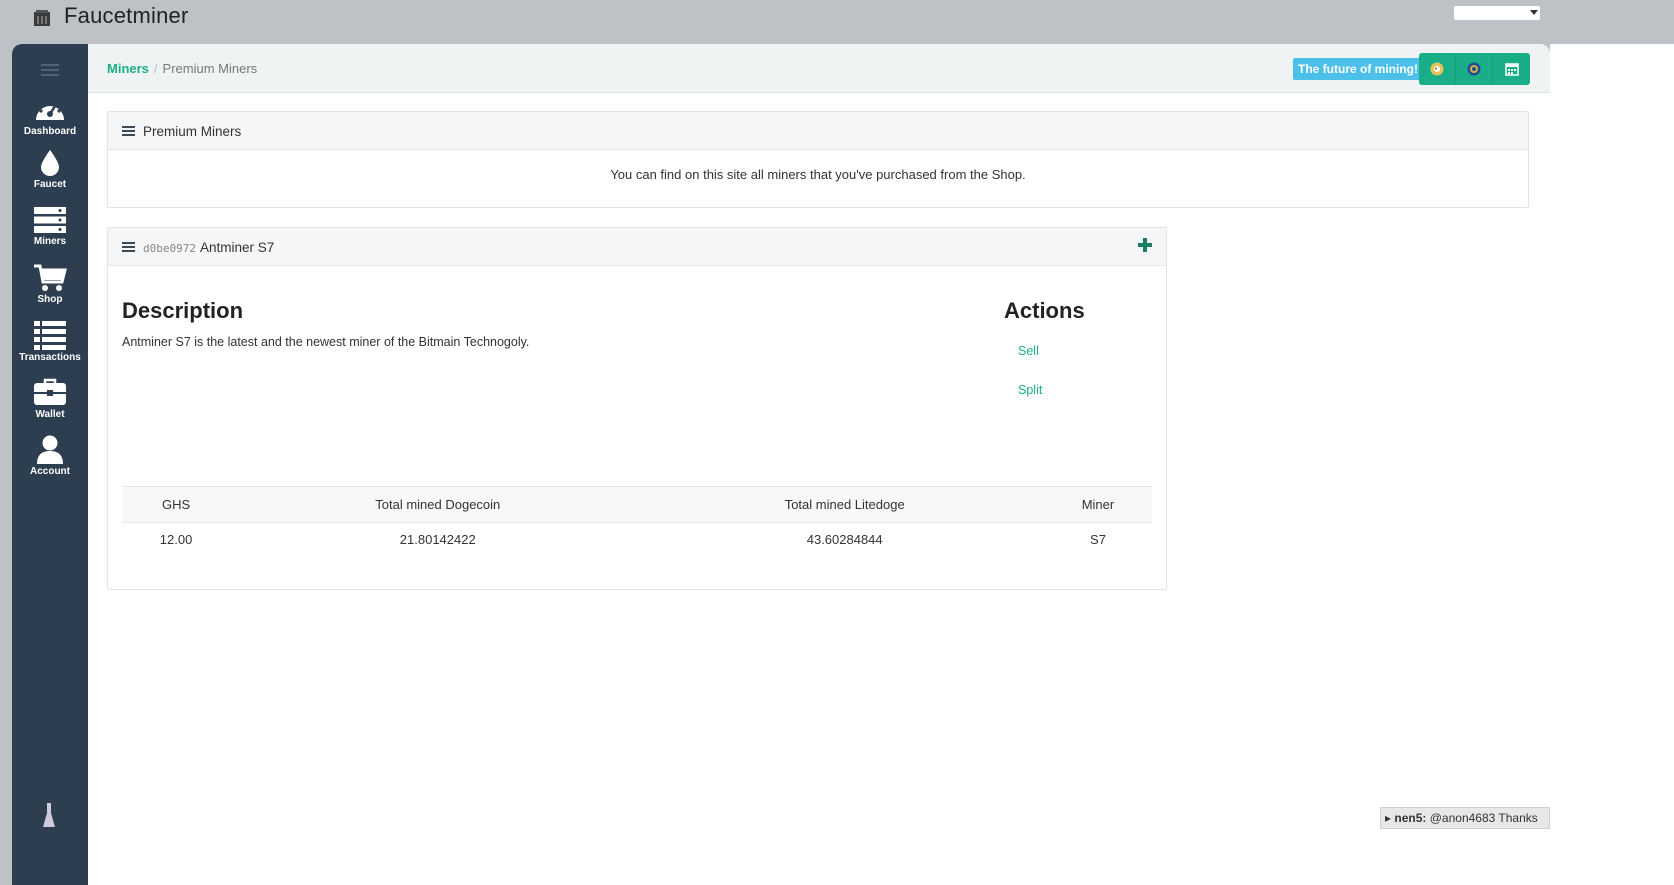 The height and width of the screenshot is (885, 1674). I want to click on breadcrumb: Miners / Premium Miners, so click(182, 68).